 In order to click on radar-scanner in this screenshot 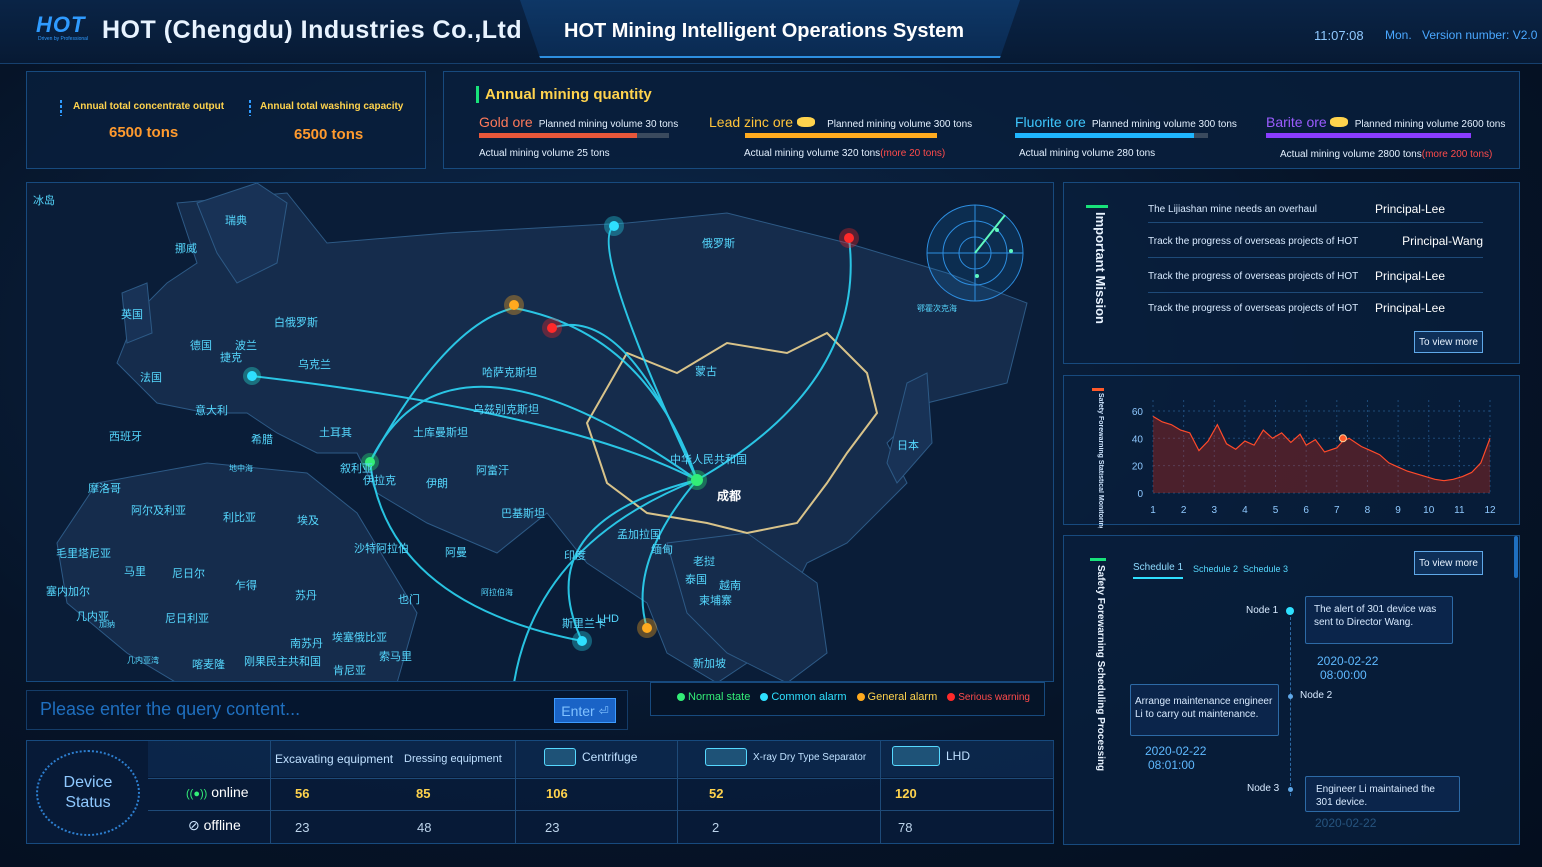, I will do `click(975, 253)`.